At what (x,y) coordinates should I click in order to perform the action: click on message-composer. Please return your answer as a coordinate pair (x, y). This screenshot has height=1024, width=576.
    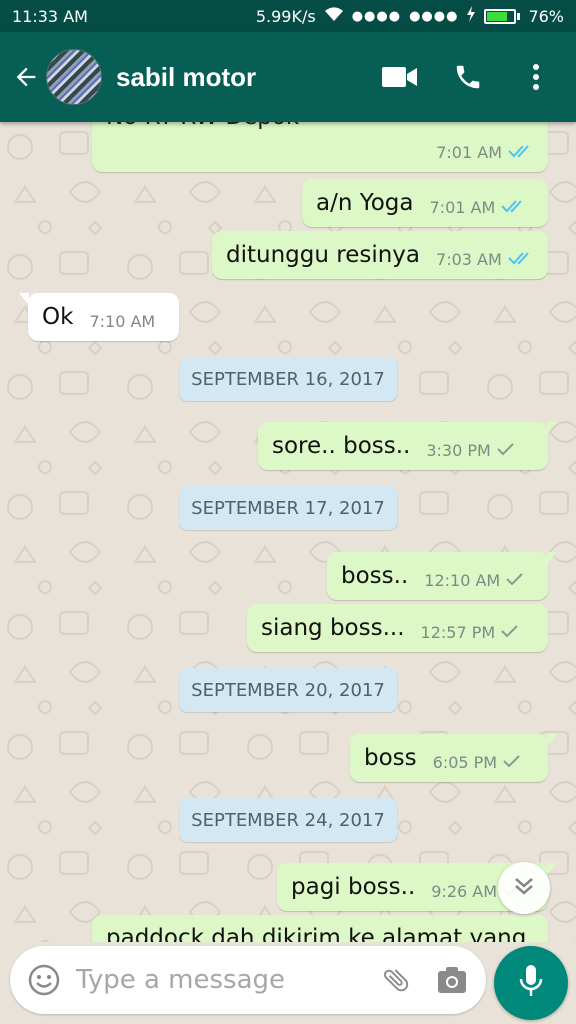
    Looking at the image, I should click on (248, 980).